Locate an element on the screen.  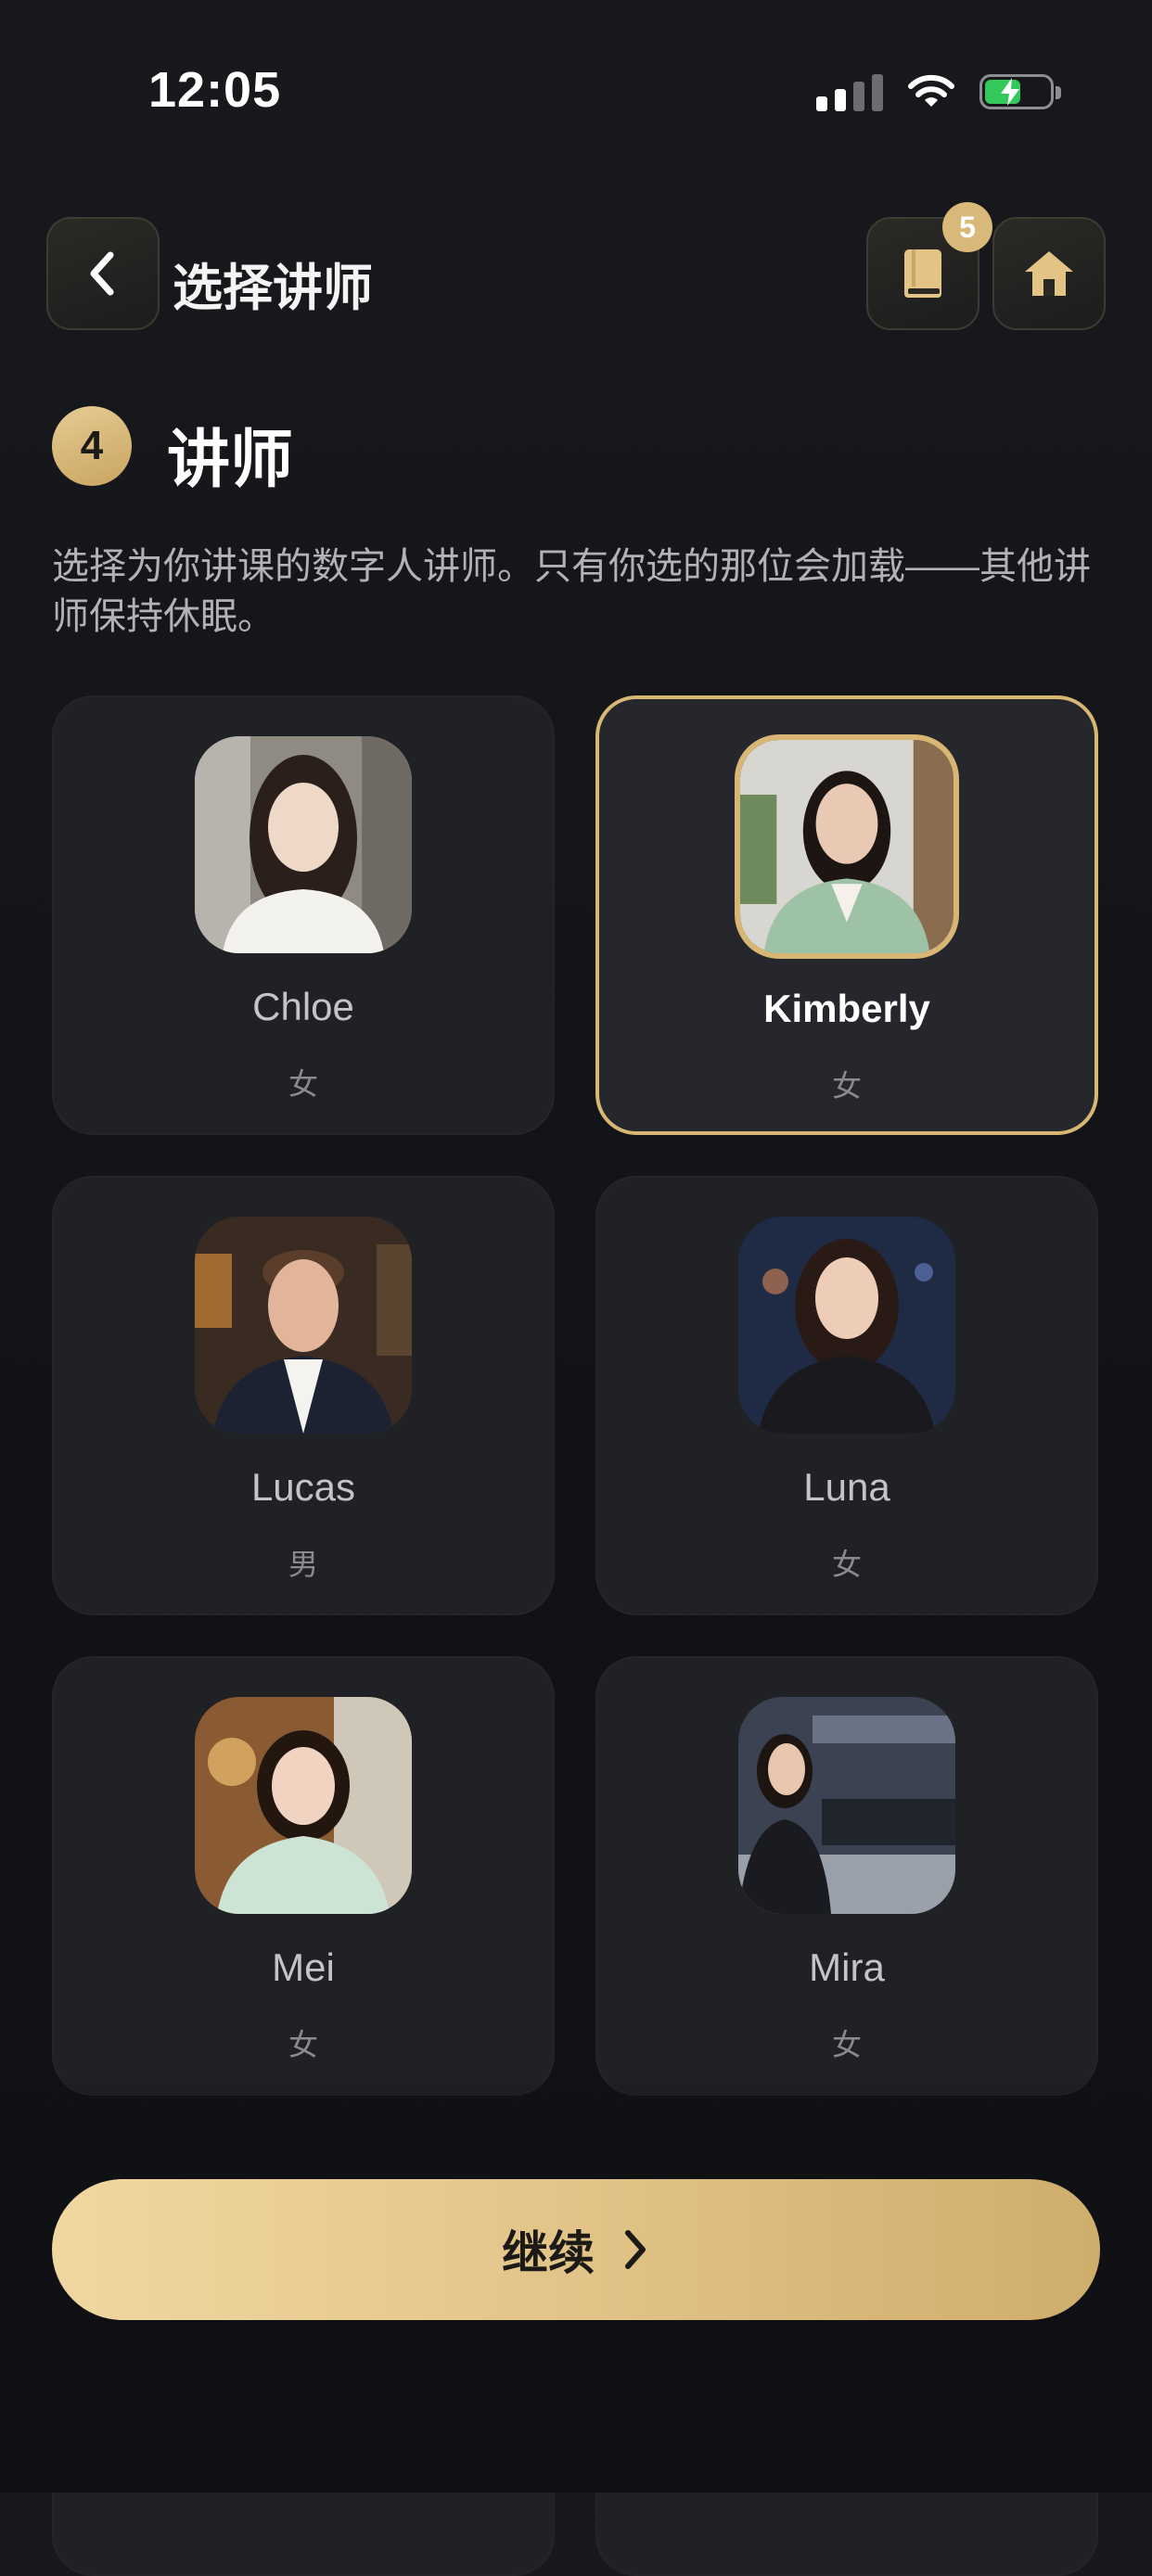
chevron-right-icon is located at coordinates (635, 2249).